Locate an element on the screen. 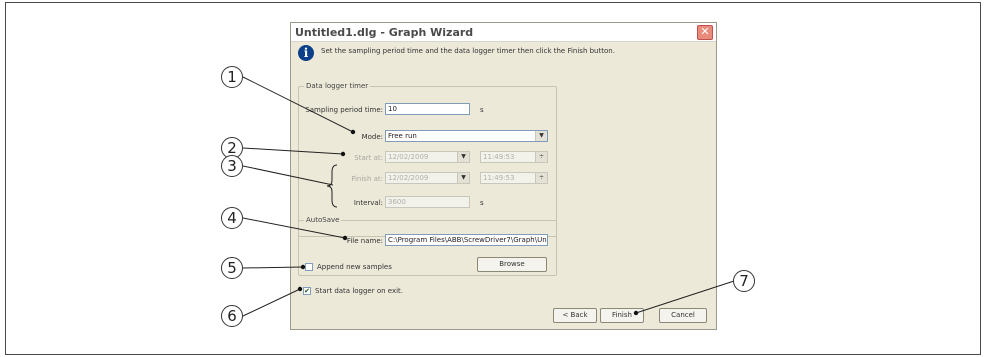  callout-3: 3 is located at coordinates (232, 166).